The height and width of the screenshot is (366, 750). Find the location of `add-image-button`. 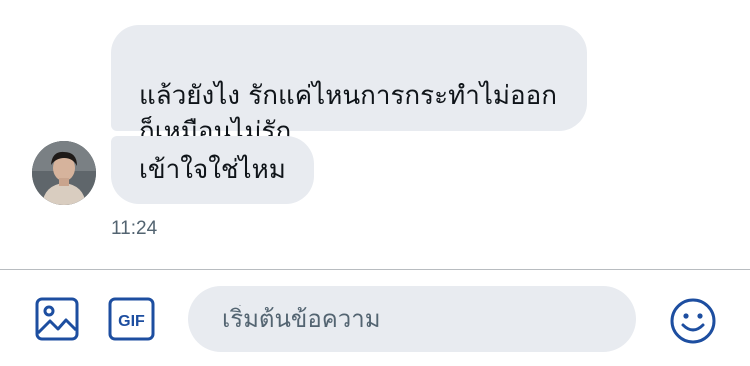

add-image-button is located at coordinates (57, 319).